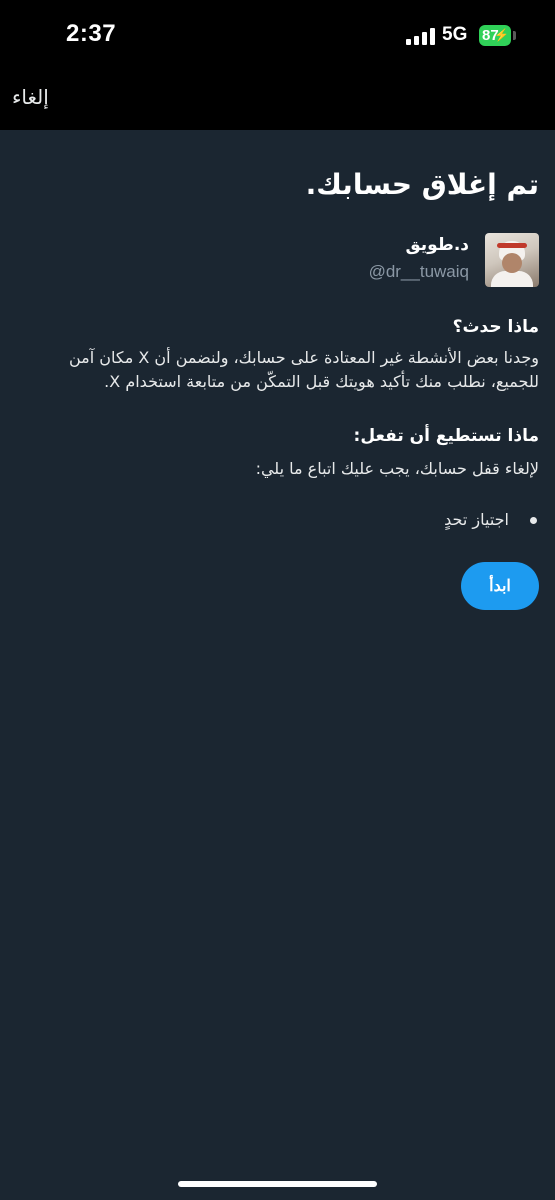 This screenshot has width=555, height=1200. I want to click on display-name: د.طويق, so click(437, 245).